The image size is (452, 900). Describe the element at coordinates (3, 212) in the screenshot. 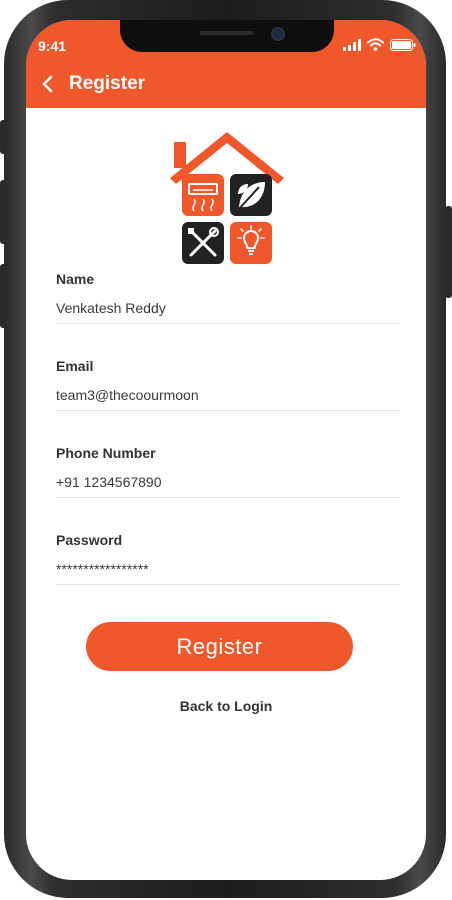

I see `volume-up-button` at that location.